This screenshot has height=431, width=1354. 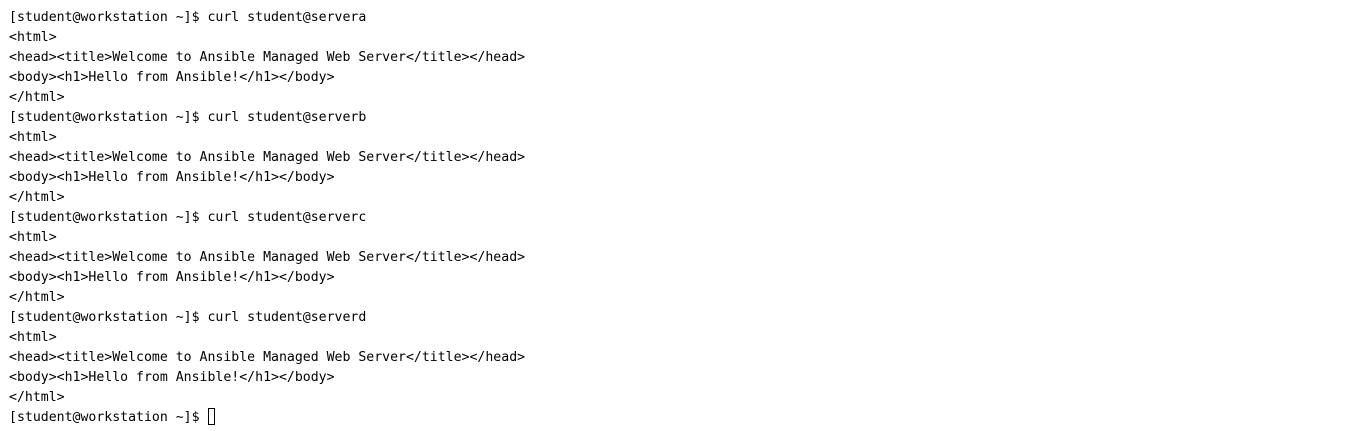 What do you see at coordinates (104, 417) in the screenshot?
I see `shell-prompt: [student@workstation ~]$` at bounding box center [104, 417].